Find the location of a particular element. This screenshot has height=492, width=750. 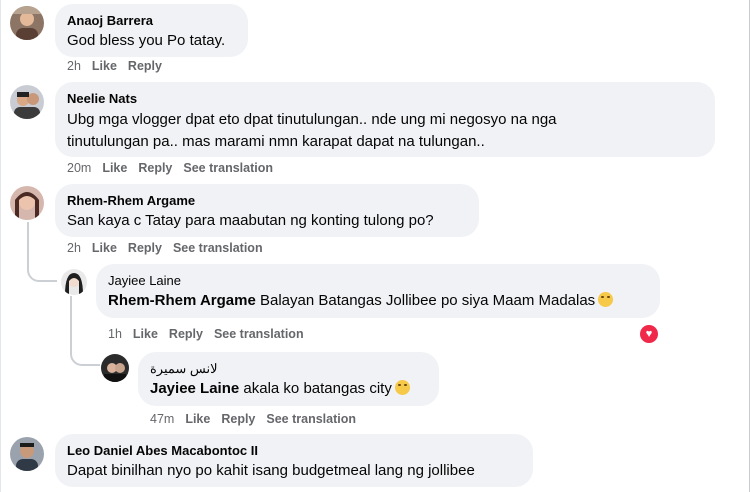

comment-text: God bless you Po tatay. is located at coordinates (146, 40).